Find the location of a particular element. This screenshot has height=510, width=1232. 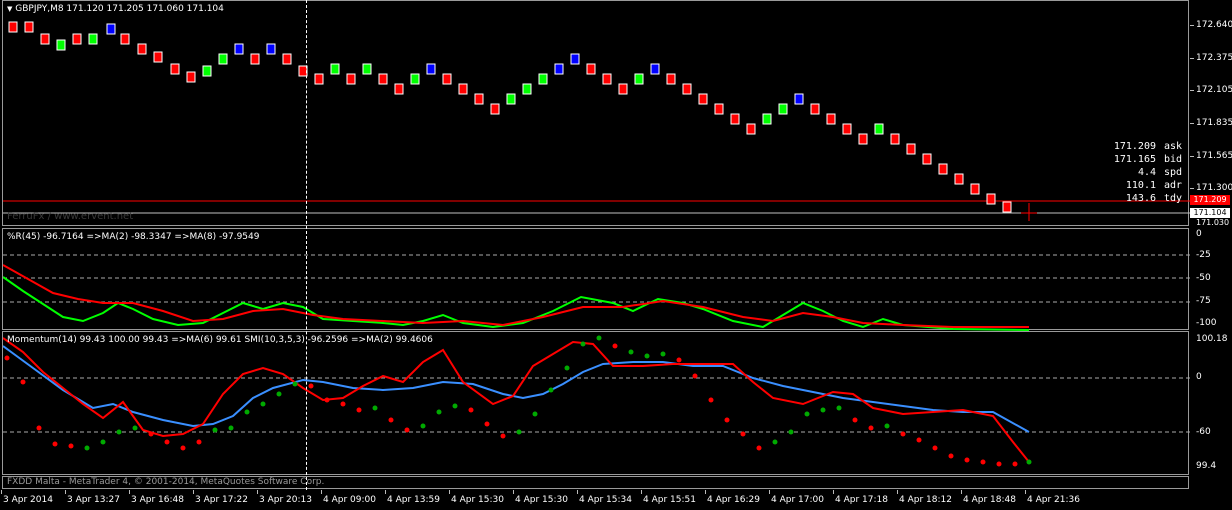

info-row-ask: 171.209 ask is located at coordinates (1148, 146).